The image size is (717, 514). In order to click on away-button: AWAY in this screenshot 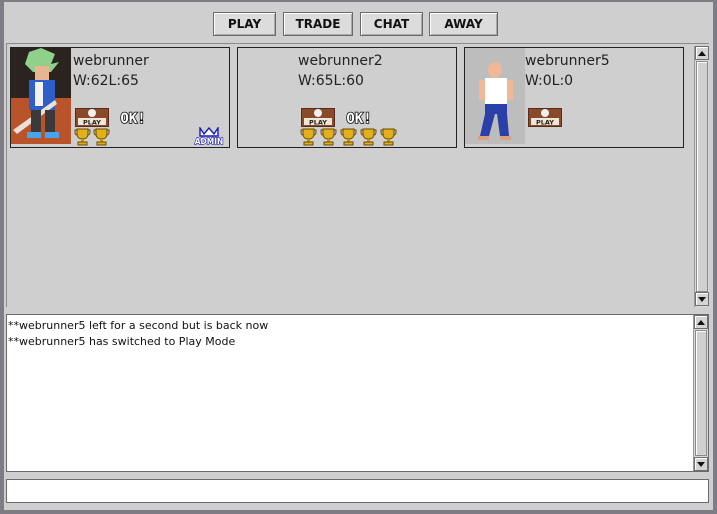, I will do `click(463, 24)`.